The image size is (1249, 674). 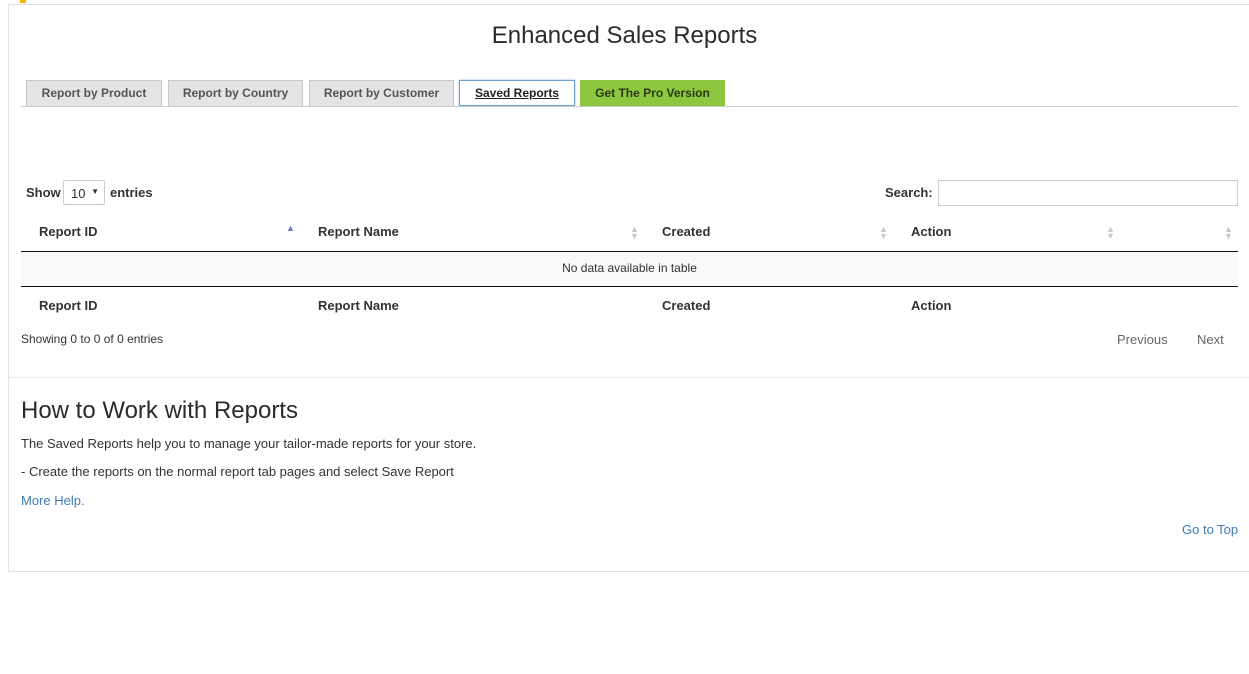 What do you see at coordinates (629, 106) in the screenshot?
I see `tabs-divider` at bounding box center [629, 106].